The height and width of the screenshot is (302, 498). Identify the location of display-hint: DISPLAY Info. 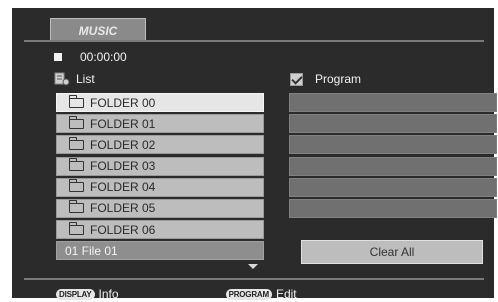
(87, 294).